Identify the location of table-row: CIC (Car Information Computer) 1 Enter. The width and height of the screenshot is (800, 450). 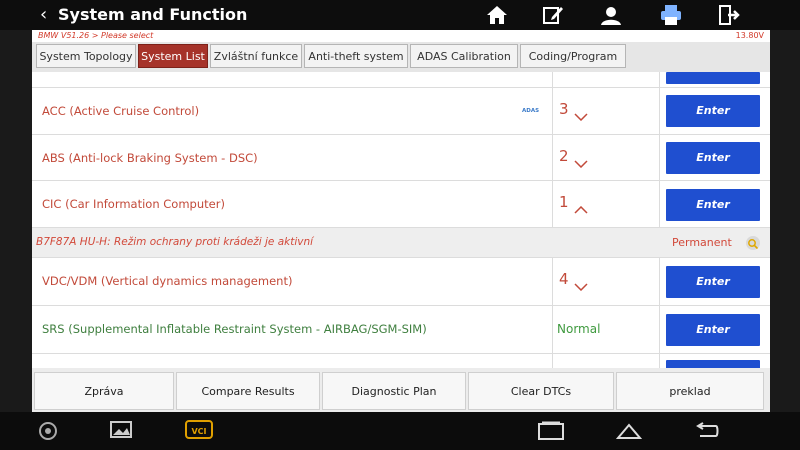
(401, 204).